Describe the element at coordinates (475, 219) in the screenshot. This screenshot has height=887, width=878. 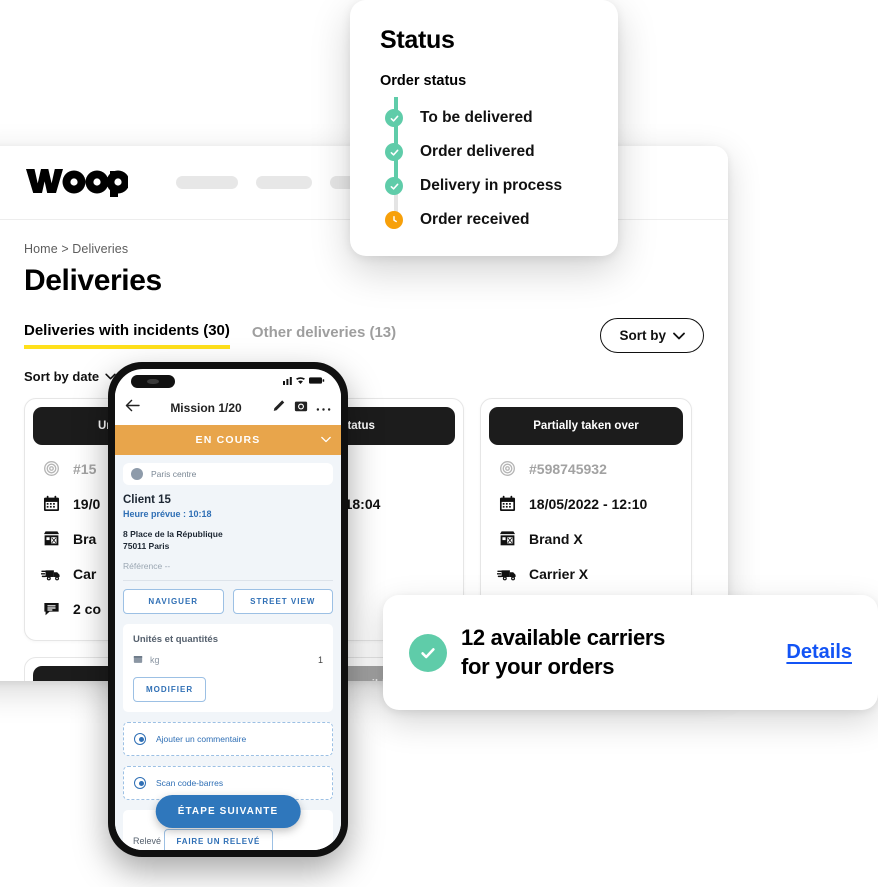
I see `status-item-label: Order received` at that location.